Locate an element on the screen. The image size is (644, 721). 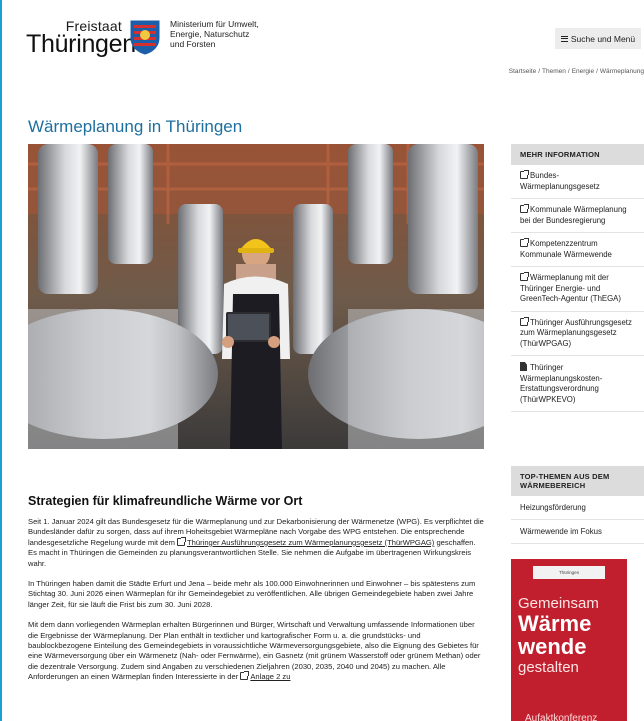
breadcrumb-item: Themen is located at coordinates (554, 71).